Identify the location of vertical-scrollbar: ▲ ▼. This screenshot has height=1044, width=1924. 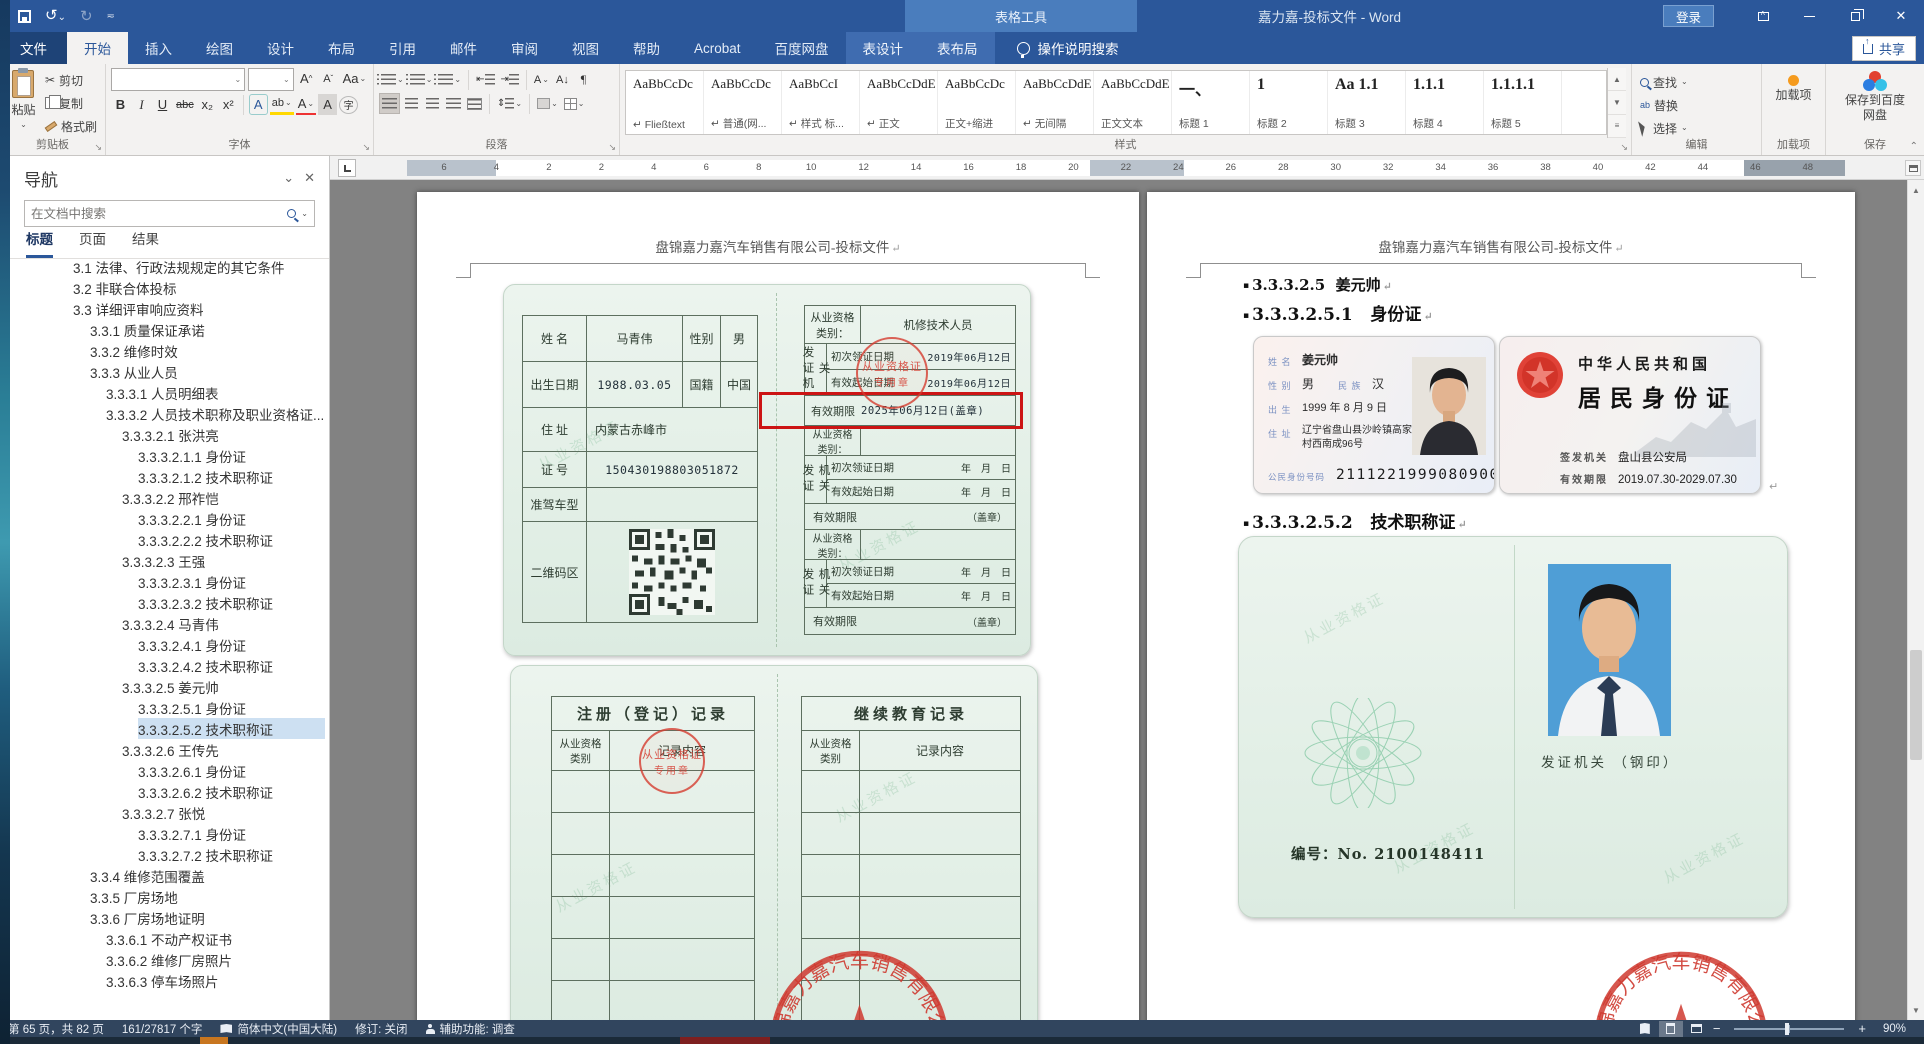
(1915, 600).